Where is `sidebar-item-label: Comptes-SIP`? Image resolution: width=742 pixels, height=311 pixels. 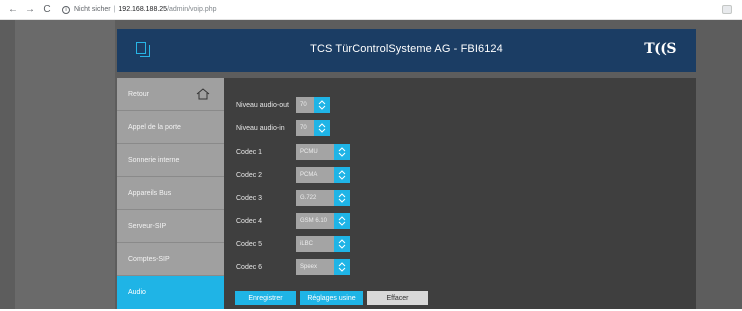
sidebar-item-label: Comptes-SIP is located at coordinates (149, 259).